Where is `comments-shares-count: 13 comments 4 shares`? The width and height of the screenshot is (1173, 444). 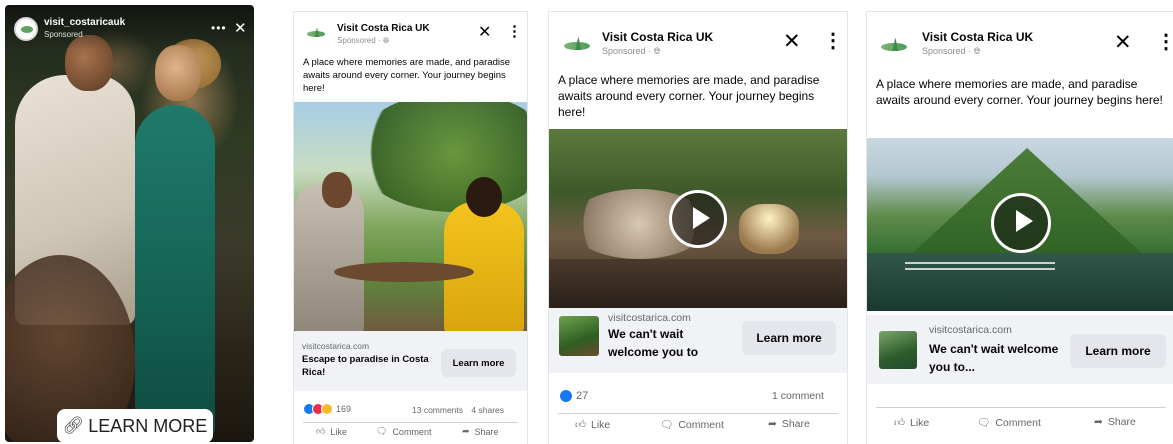 comments-shares-count: 13 comments 4 shares is located at coordinates (458, 410).